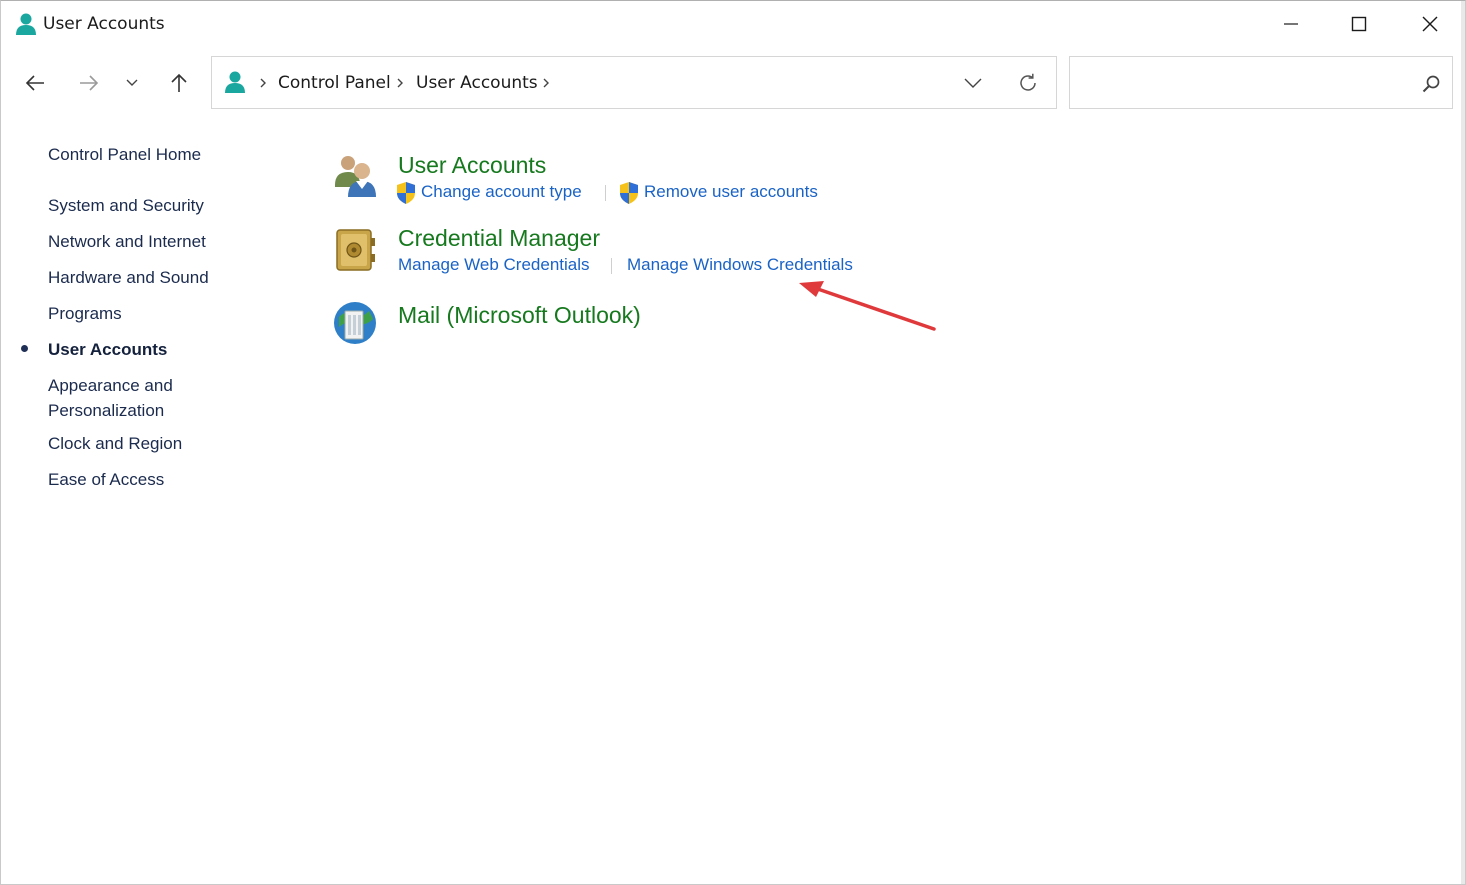  I want to click on recent-locations-button, so click(132, 83).